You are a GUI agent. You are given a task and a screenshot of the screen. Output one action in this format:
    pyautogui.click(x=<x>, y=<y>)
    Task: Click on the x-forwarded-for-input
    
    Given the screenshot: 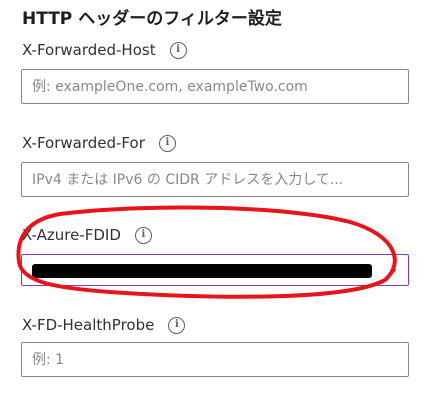 What is the action you would take?
    pyautogui.click(x=215, y=179)
    